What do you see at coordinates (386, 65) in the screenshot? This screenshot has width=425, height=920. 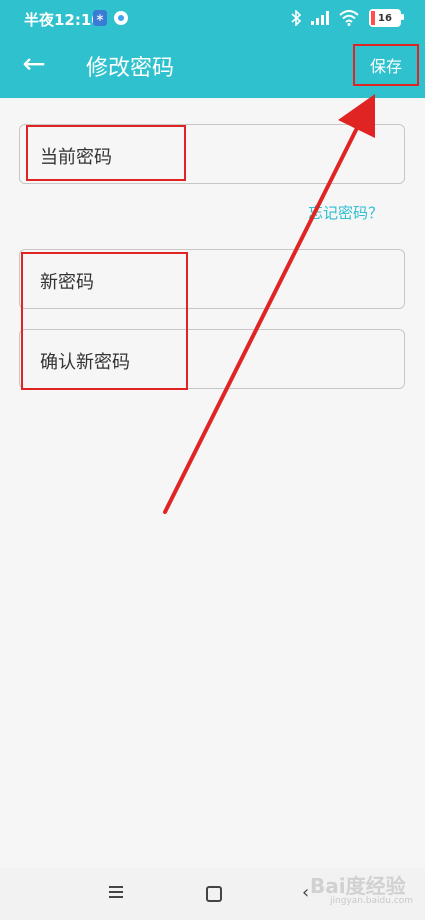 I see `save-button: 保存` at bounding box center [386, 65].